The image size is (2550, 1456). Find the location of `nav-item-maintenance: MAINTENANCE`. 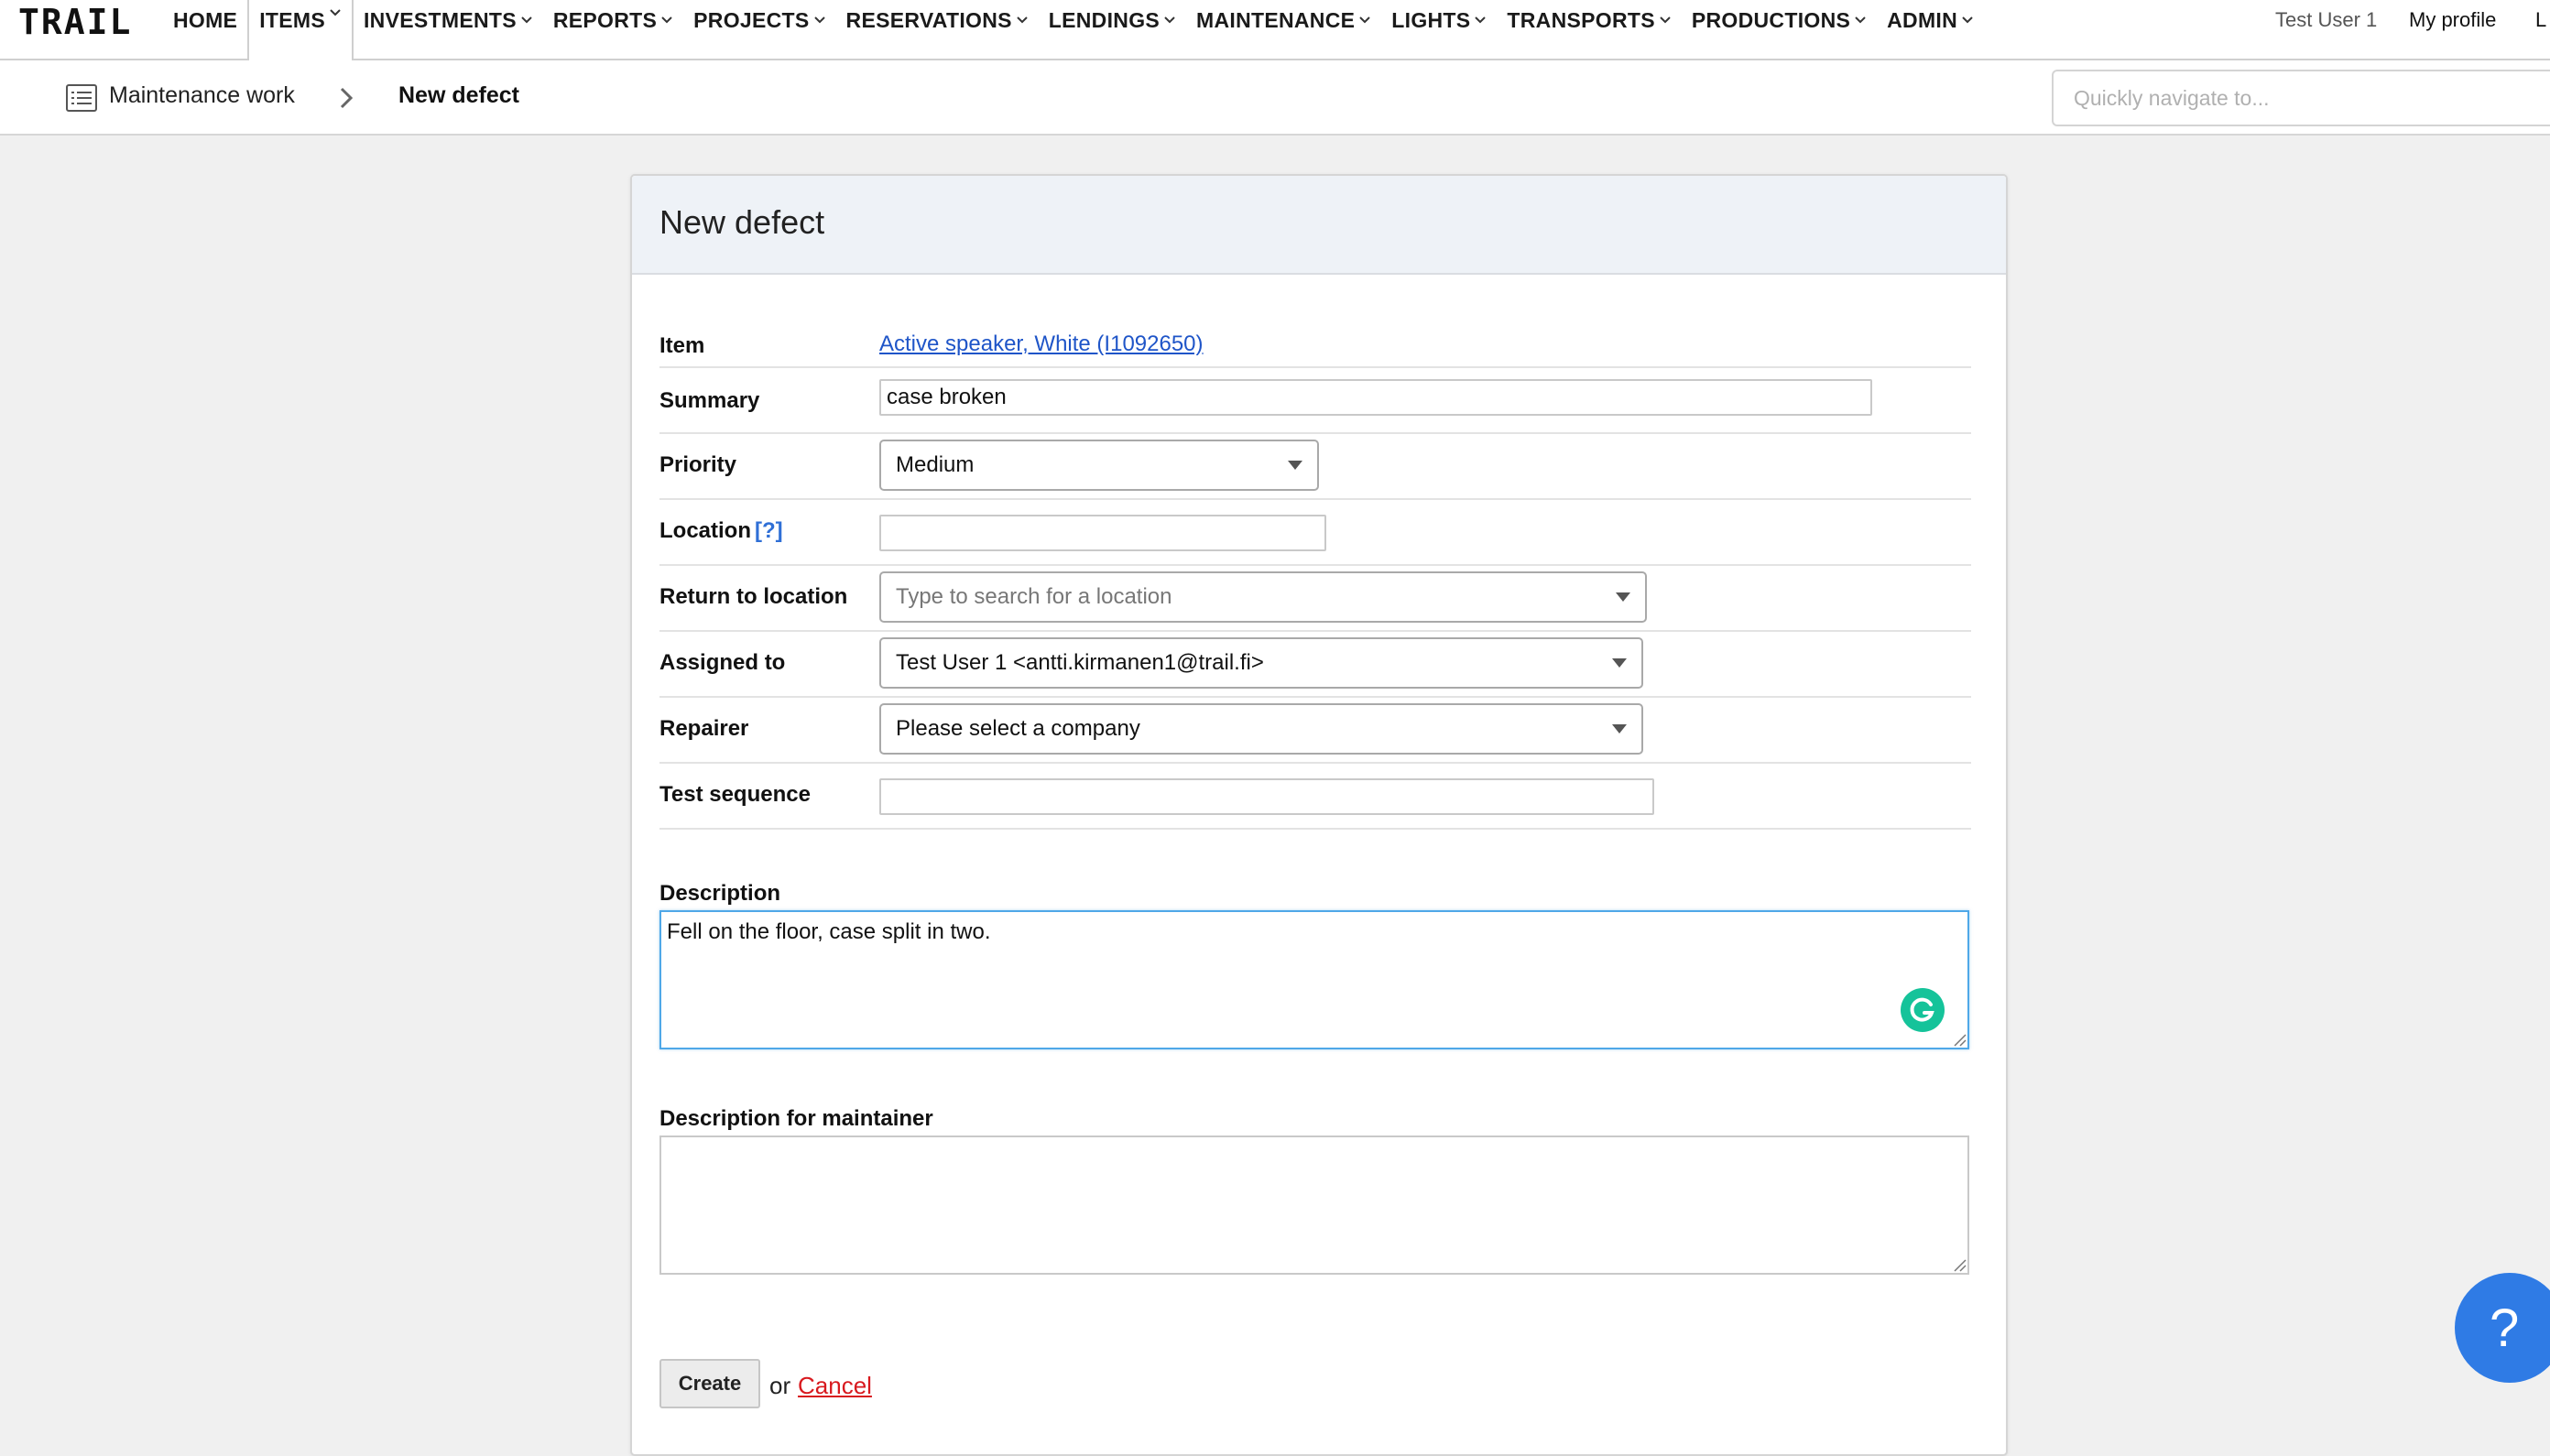

nav-item-maintenance: MAINTENANCE is located at coordinates (1283, 20).